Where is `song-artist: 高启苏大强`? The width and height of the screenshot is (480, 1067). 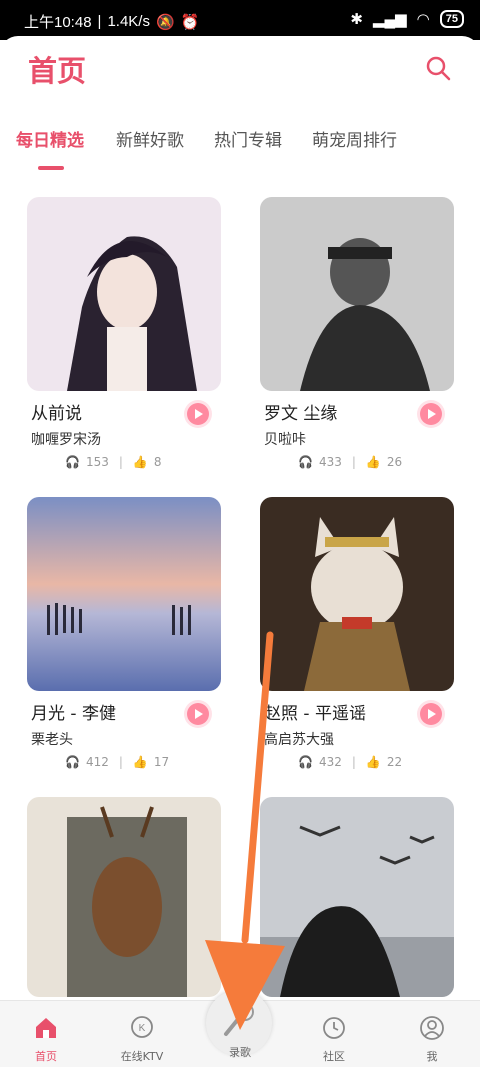 song-artist: 高启苏大强 is located at coordinates (299, 740).